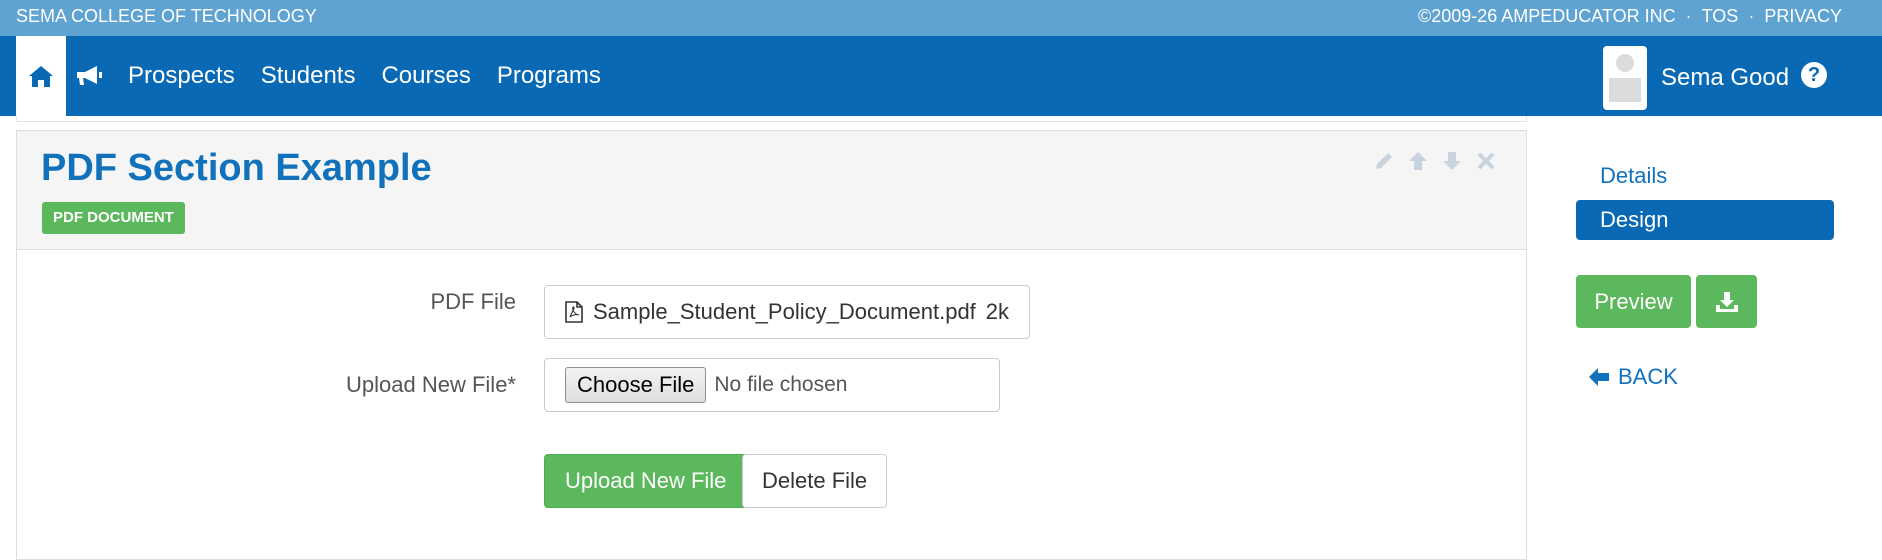 The image size is (1882, 560). Describe the element at coordinates (815, 481) in the screenshot. I see `delete-file-button: Delete File` at that location.